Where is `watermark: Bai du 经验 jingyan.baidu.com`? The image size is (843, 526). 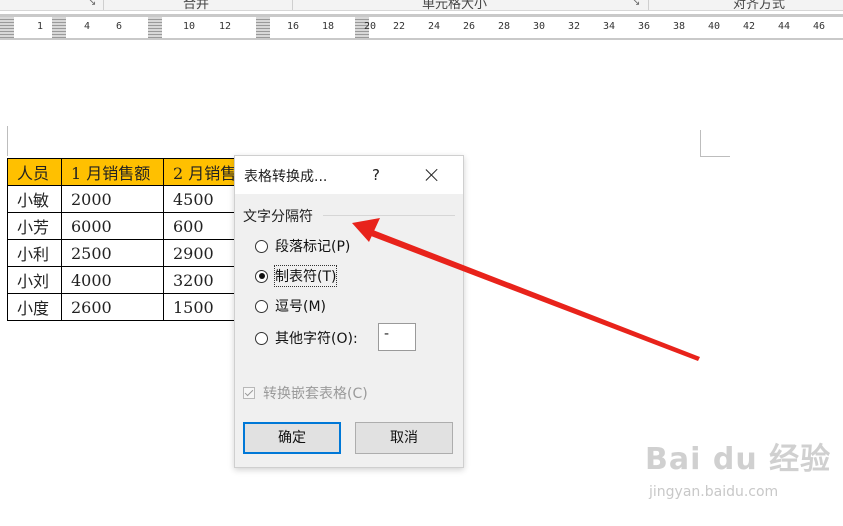
watermark: Bai du 经验 jingyan.baidu.com is located at coordinates (740, 474).